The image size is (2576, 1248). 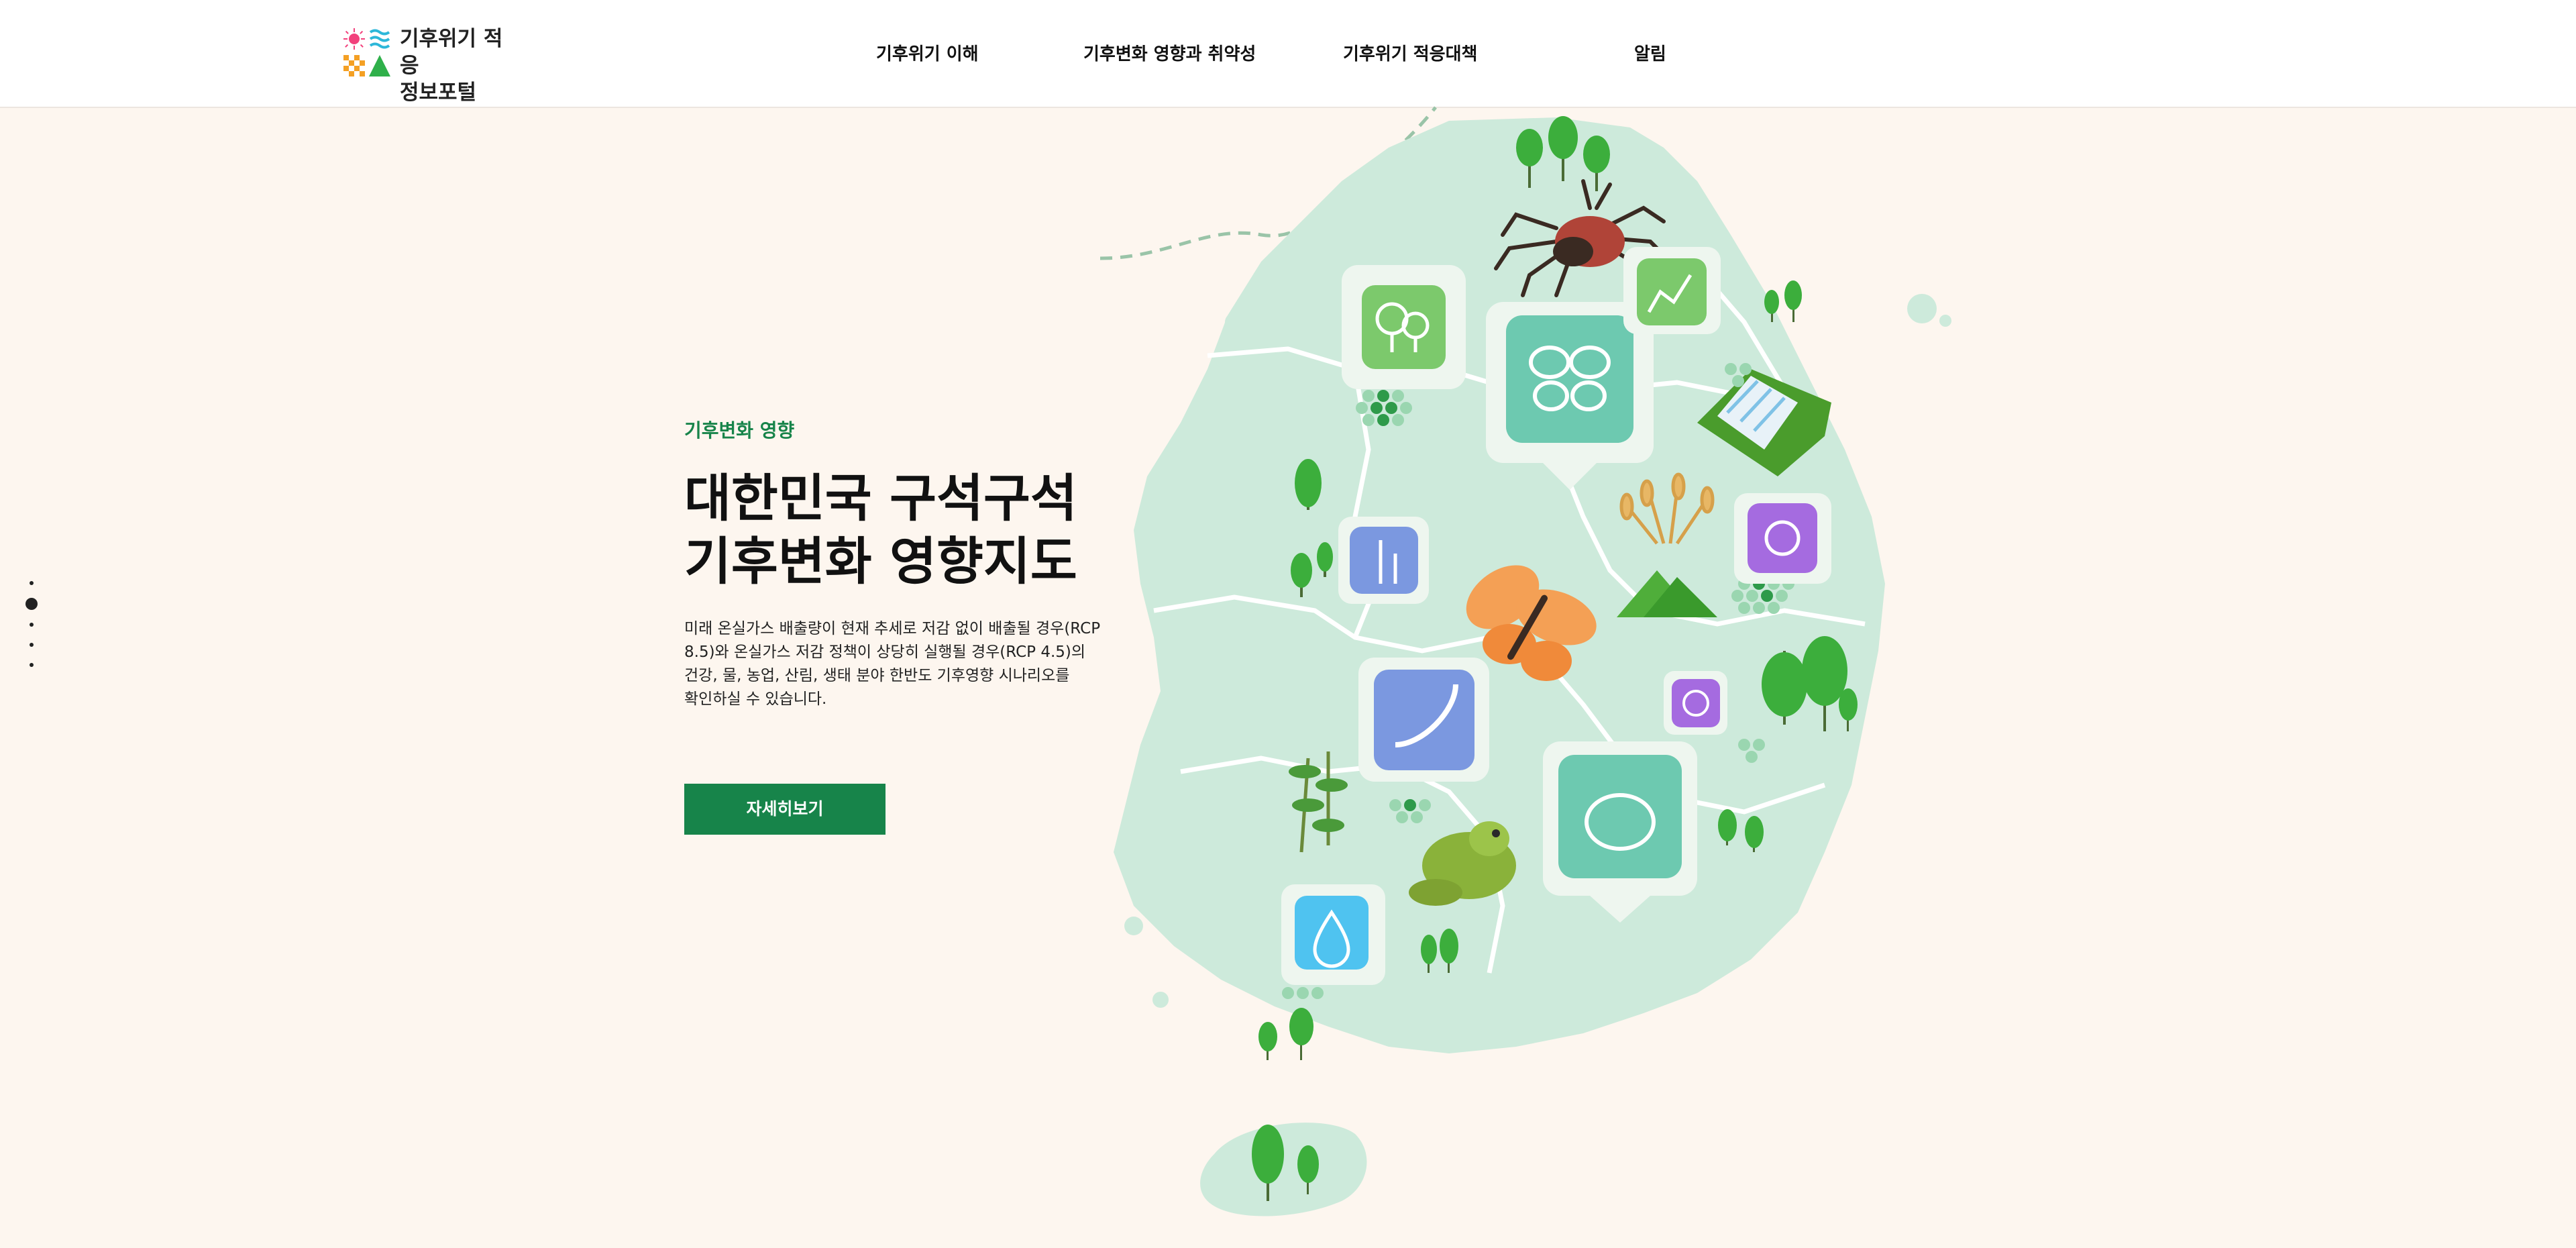 What do you see at coordinates (1283, 1169) in the screenshot?
I see `jeju-island` at bounding box center [1283, 1169].